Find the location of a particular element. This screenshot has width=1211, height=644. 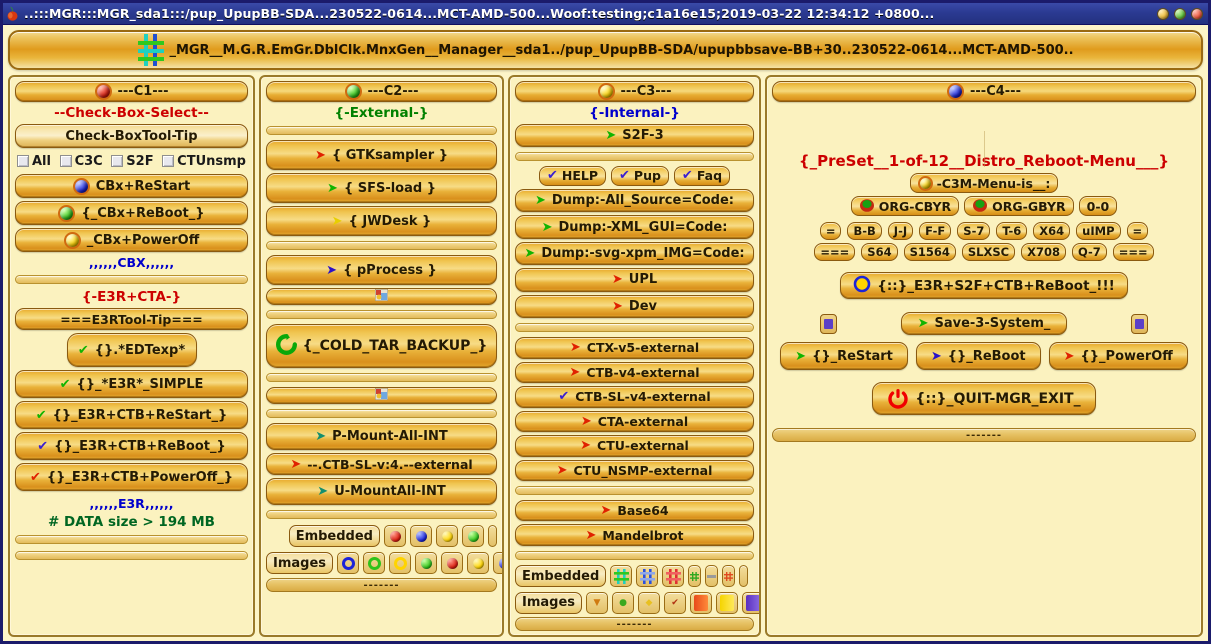

cta-external-button: ➤ CTA-external is located at coordinates (634, 421).